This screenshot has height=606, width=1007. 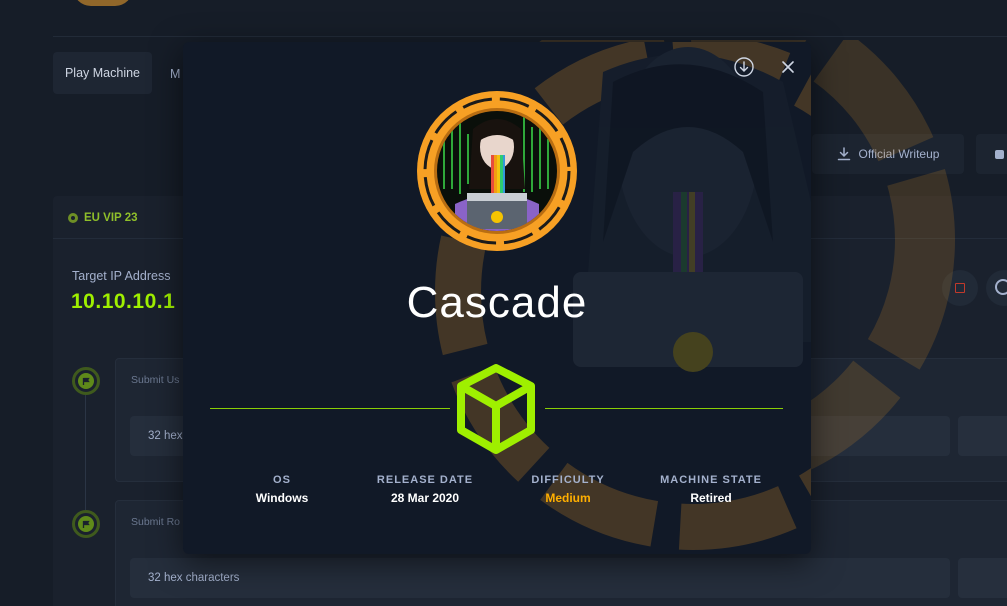 What do you see at coordinates (497, 171) in the screenshot?
I see `machine-avatar` at bounding box center [497, 171].